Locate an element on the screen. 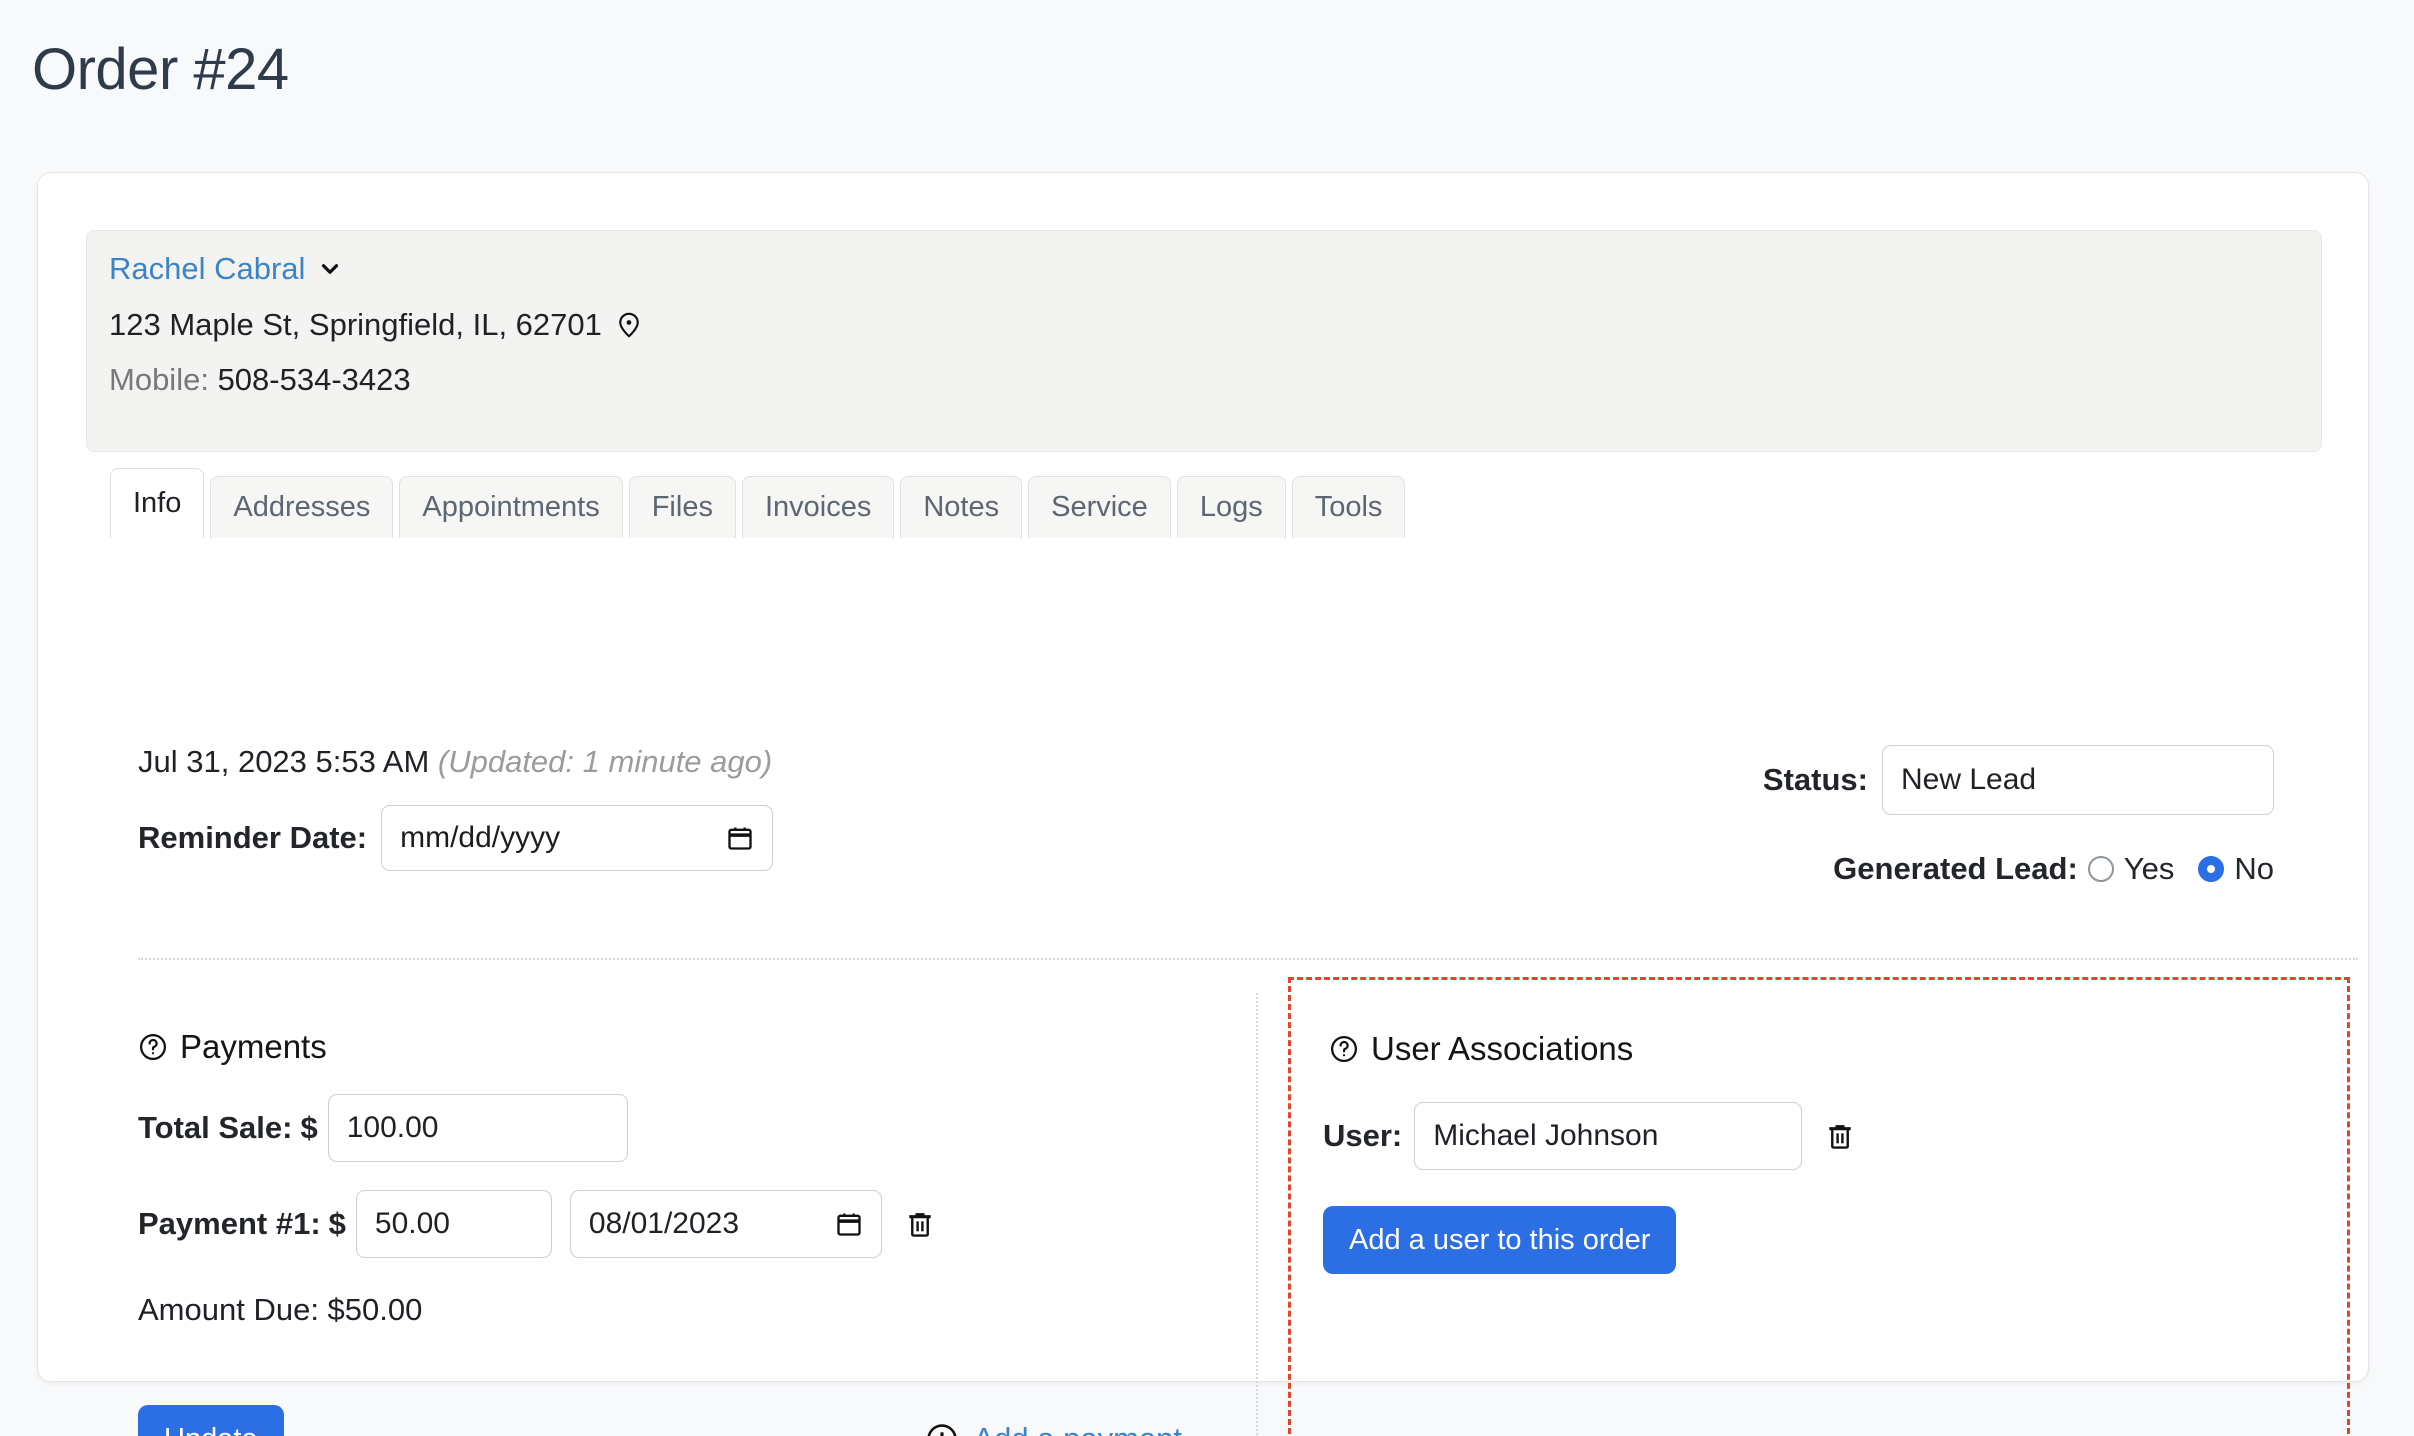  add-payment-label: Add a payment is located at coordinates (1077, 1428).